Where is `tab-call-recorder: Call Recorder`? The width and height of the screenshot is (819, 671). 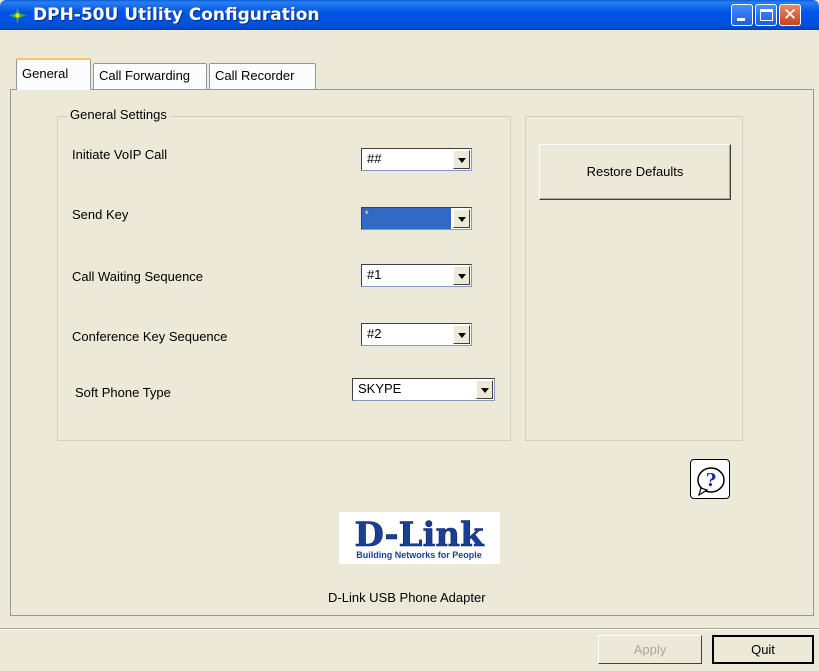 tab-call-recorder: Call Recorder is located at coordinates (262, 76).